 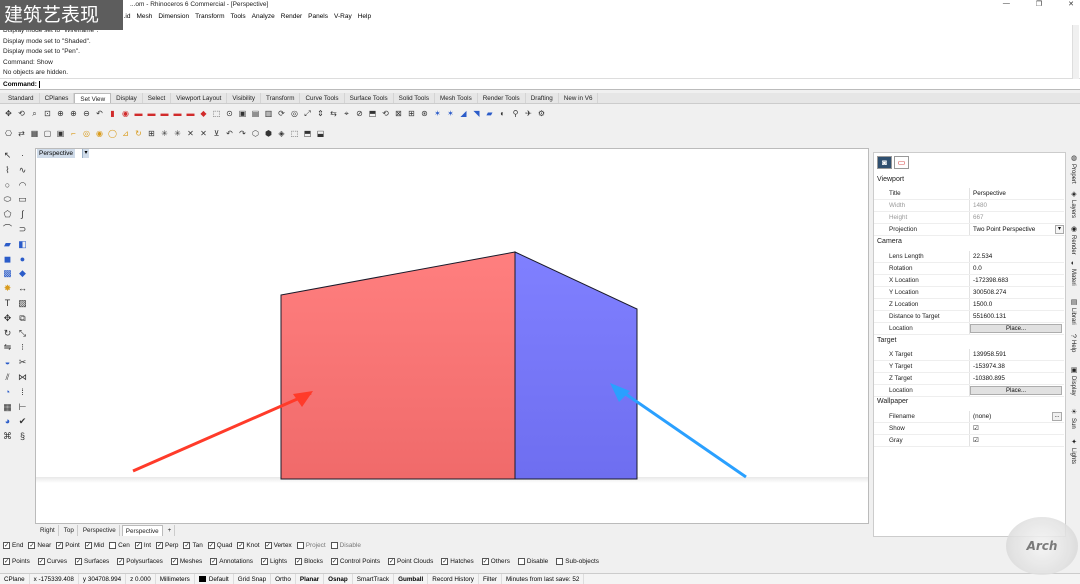 I want to click on filter-sub-objects: Sub-objects, so click(x=577, y=561).